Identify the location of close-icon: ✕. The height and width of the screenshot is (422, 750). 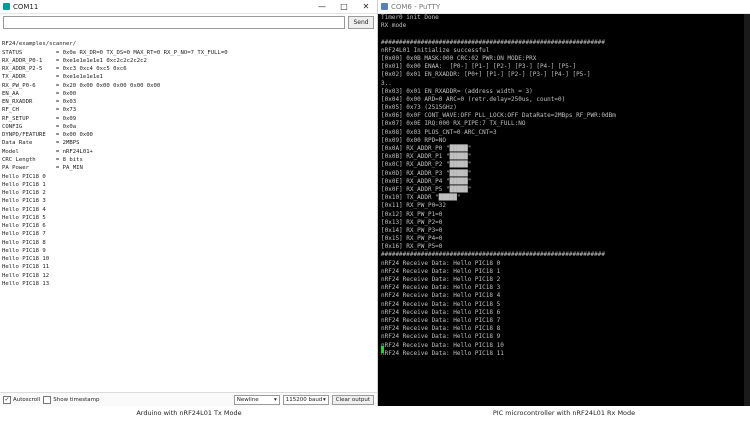
(366, 6).